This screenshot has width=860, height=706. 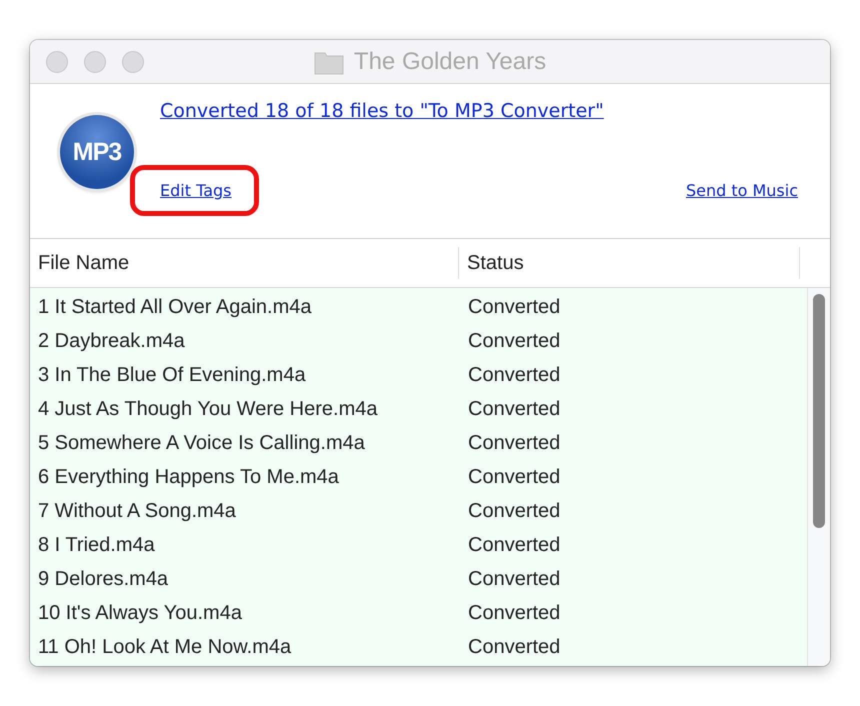 I want to click on column-header: Status, so click(x=629, y=263).